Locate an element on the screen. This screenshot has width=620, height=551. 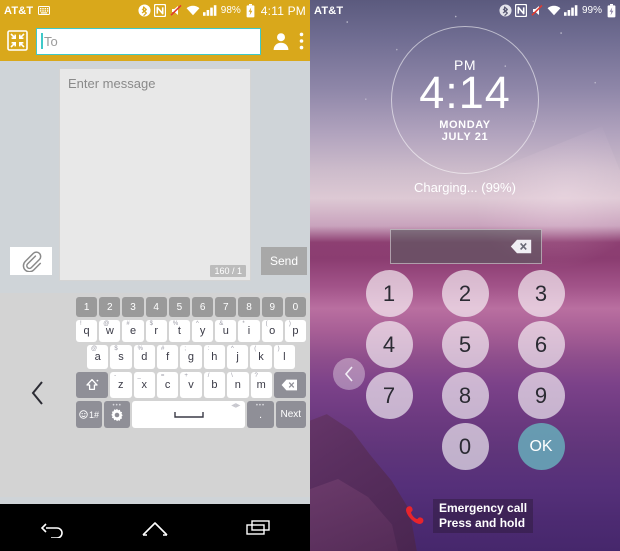
lock-back-button is located at coordinates (349, 374).